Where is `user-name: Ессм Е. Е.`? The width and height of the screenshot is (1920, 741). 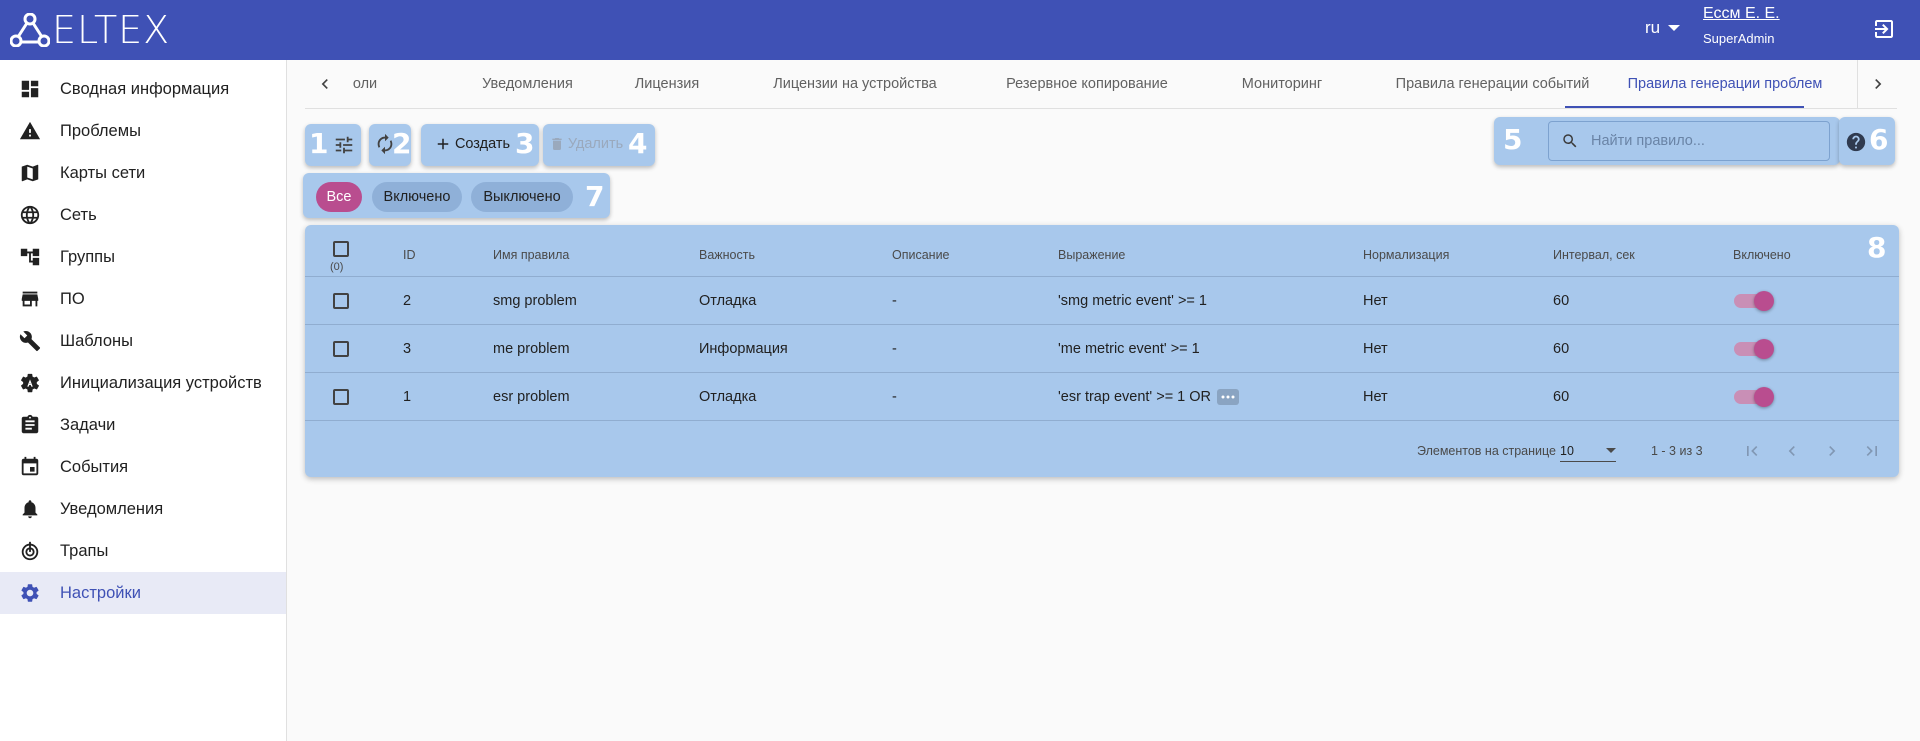 user-name: Ессм Е. Е. is located at coordinates (1741, 14).